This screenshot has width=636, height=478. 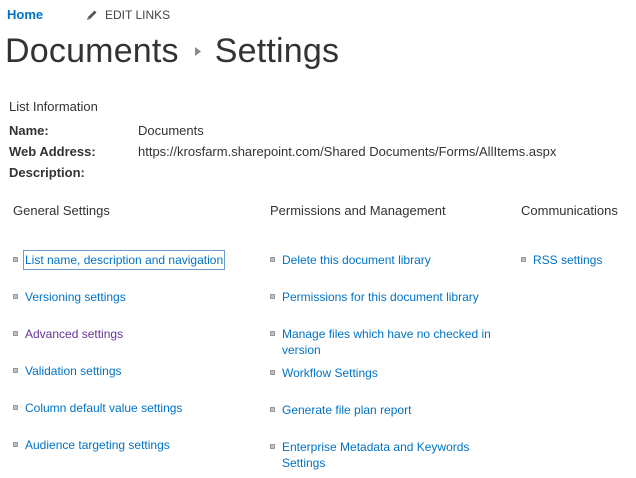 I want to click on breadcrumb-arrow-icon, so click(x=197, y=51).